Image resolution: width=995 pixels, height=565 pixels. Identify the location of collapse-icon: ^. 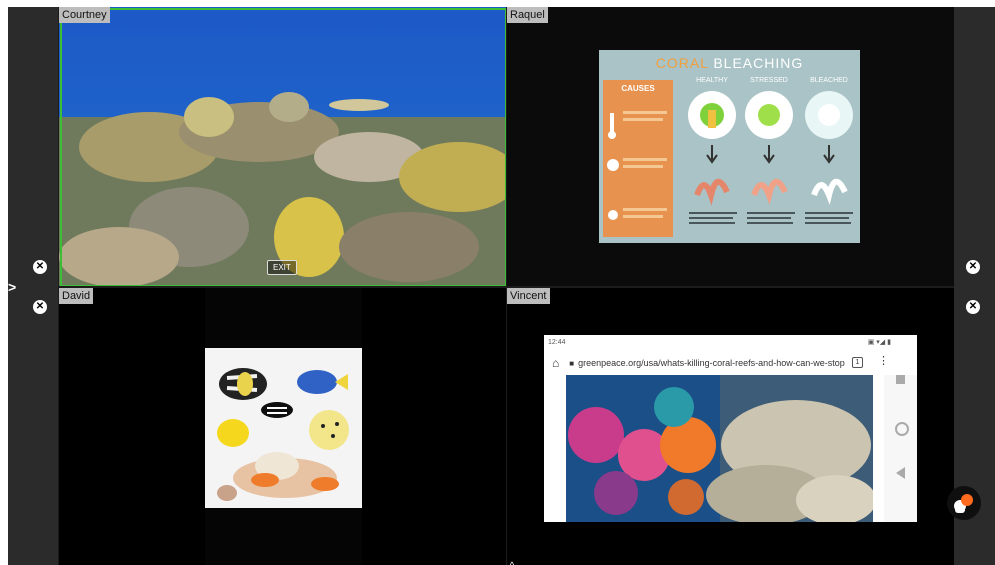
(512, 562).